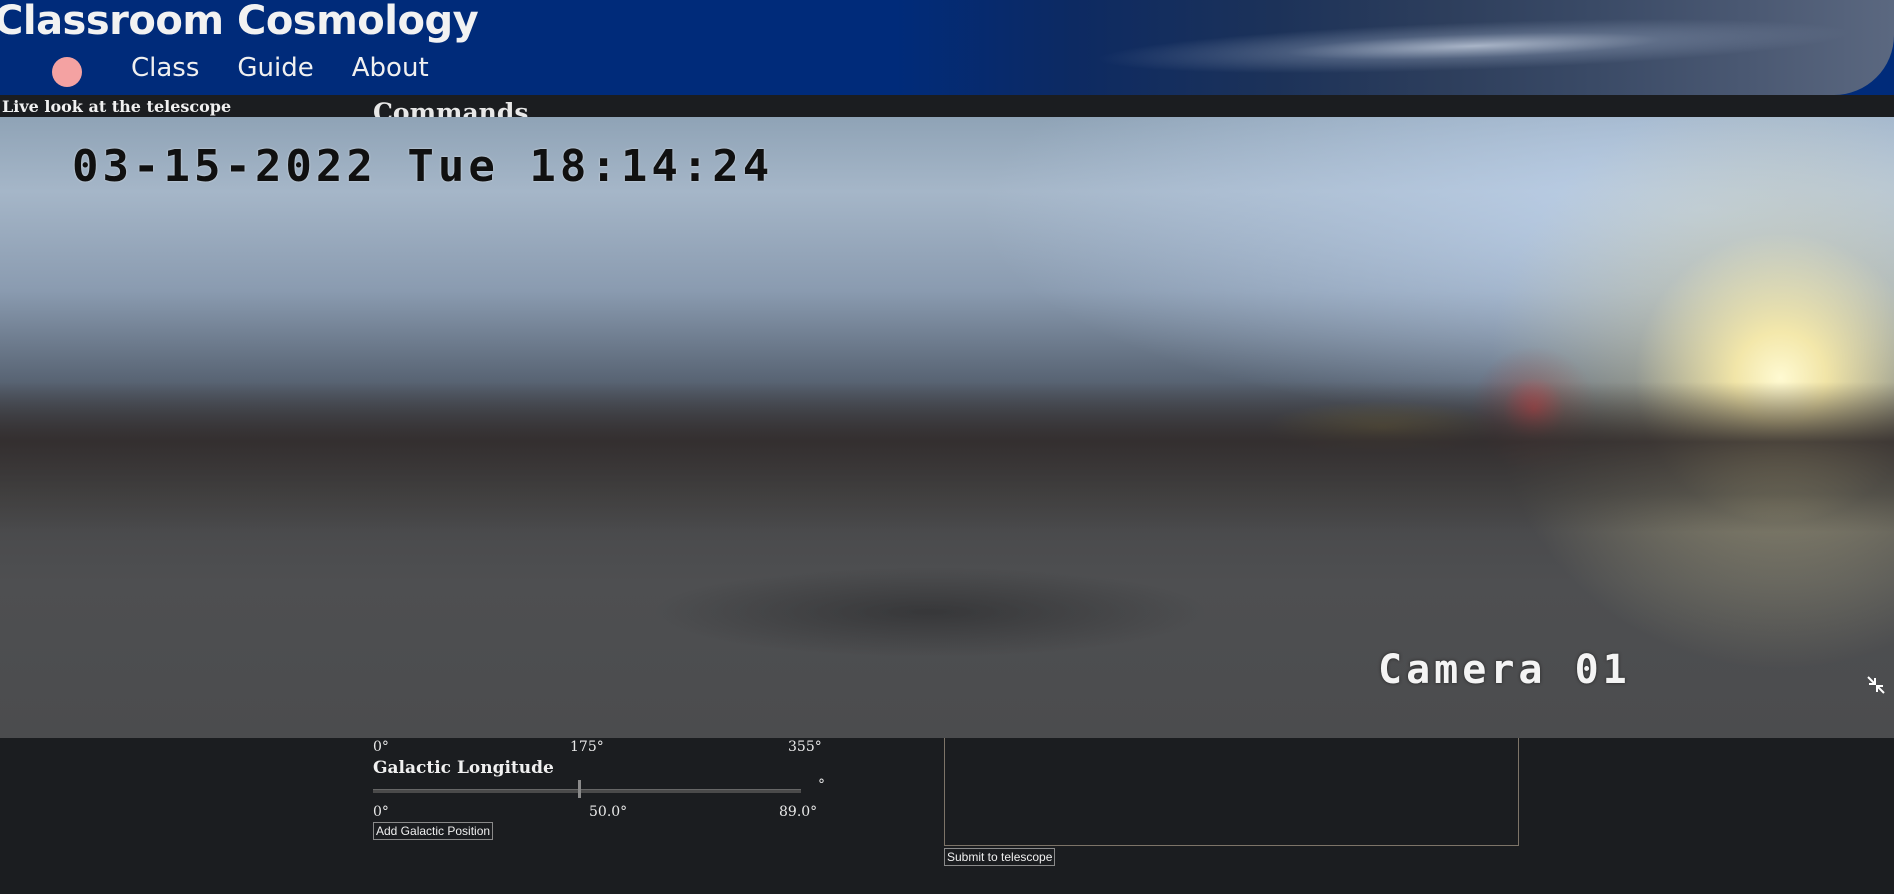  Describe the element at coordinates (1504, 670) in the screenshot. I see `camera-label: Camera 01` at that location.